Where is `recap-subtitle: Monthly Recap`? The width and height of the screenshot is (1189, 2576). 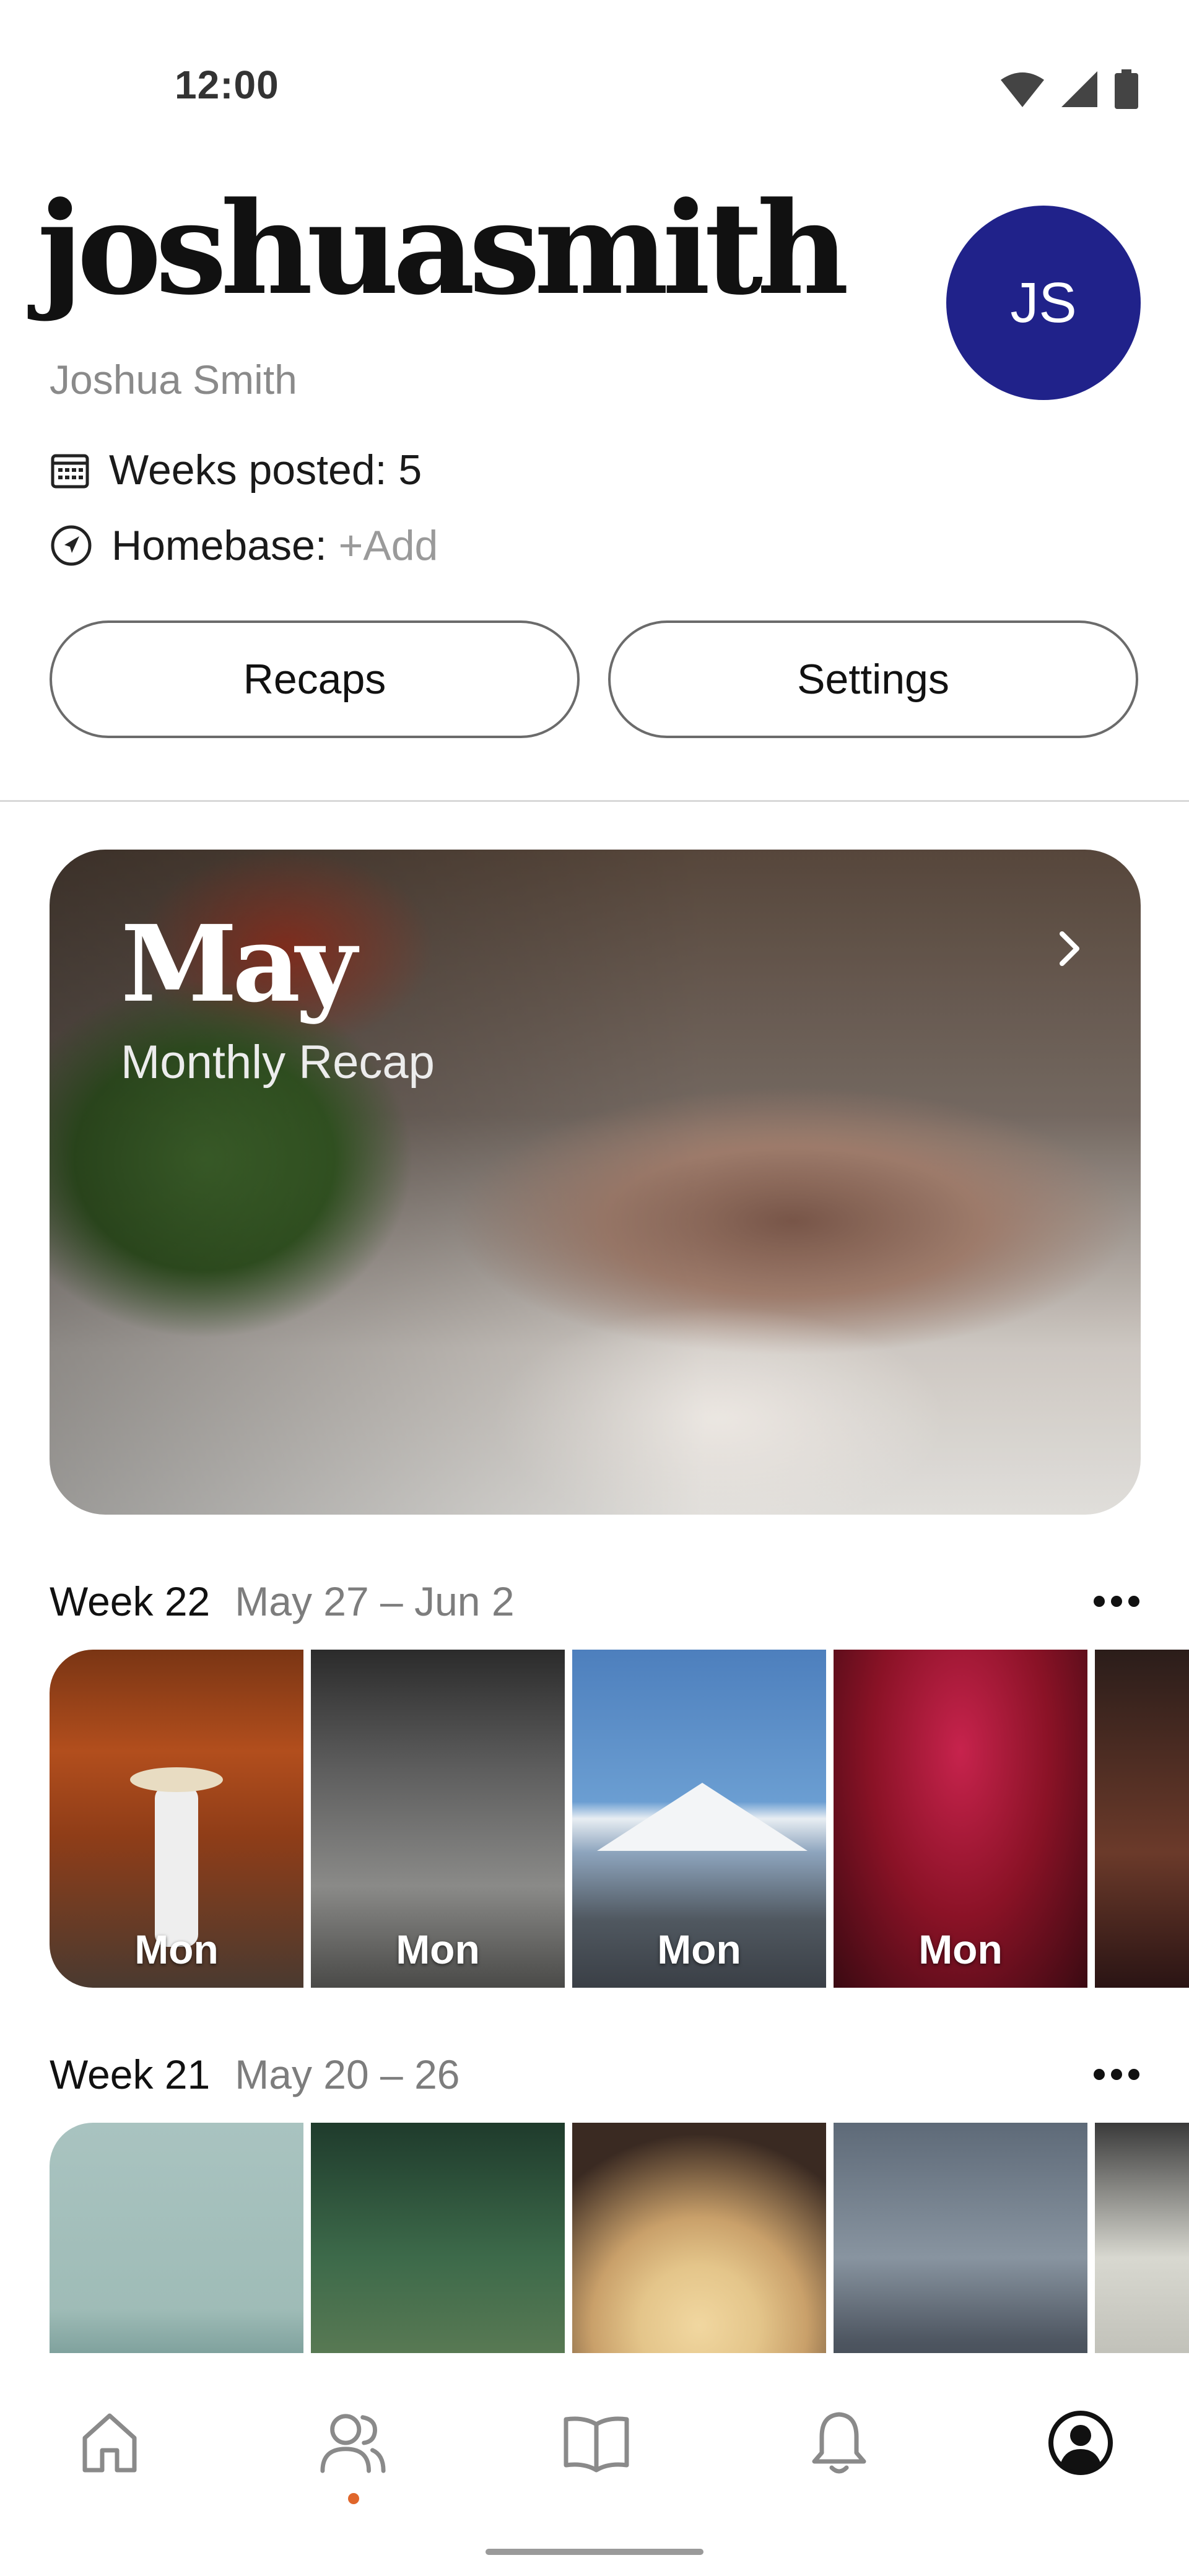 recap-subtitle: Monthly Recap is located at coordinates (278, 1062).